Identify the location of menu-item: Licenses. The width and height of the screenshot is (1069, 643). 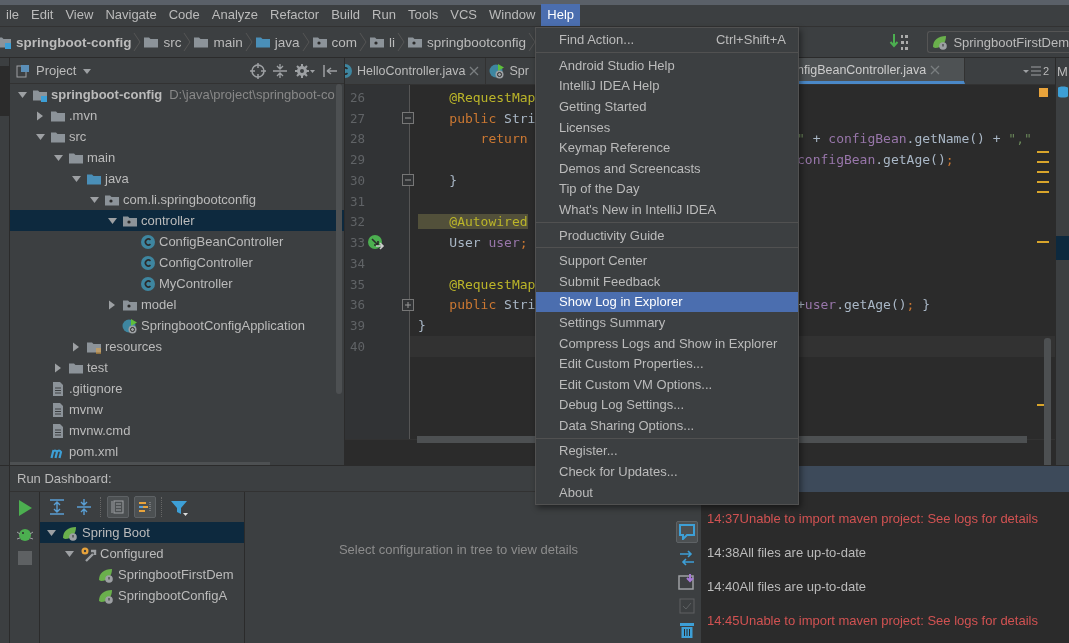
(667, 127).